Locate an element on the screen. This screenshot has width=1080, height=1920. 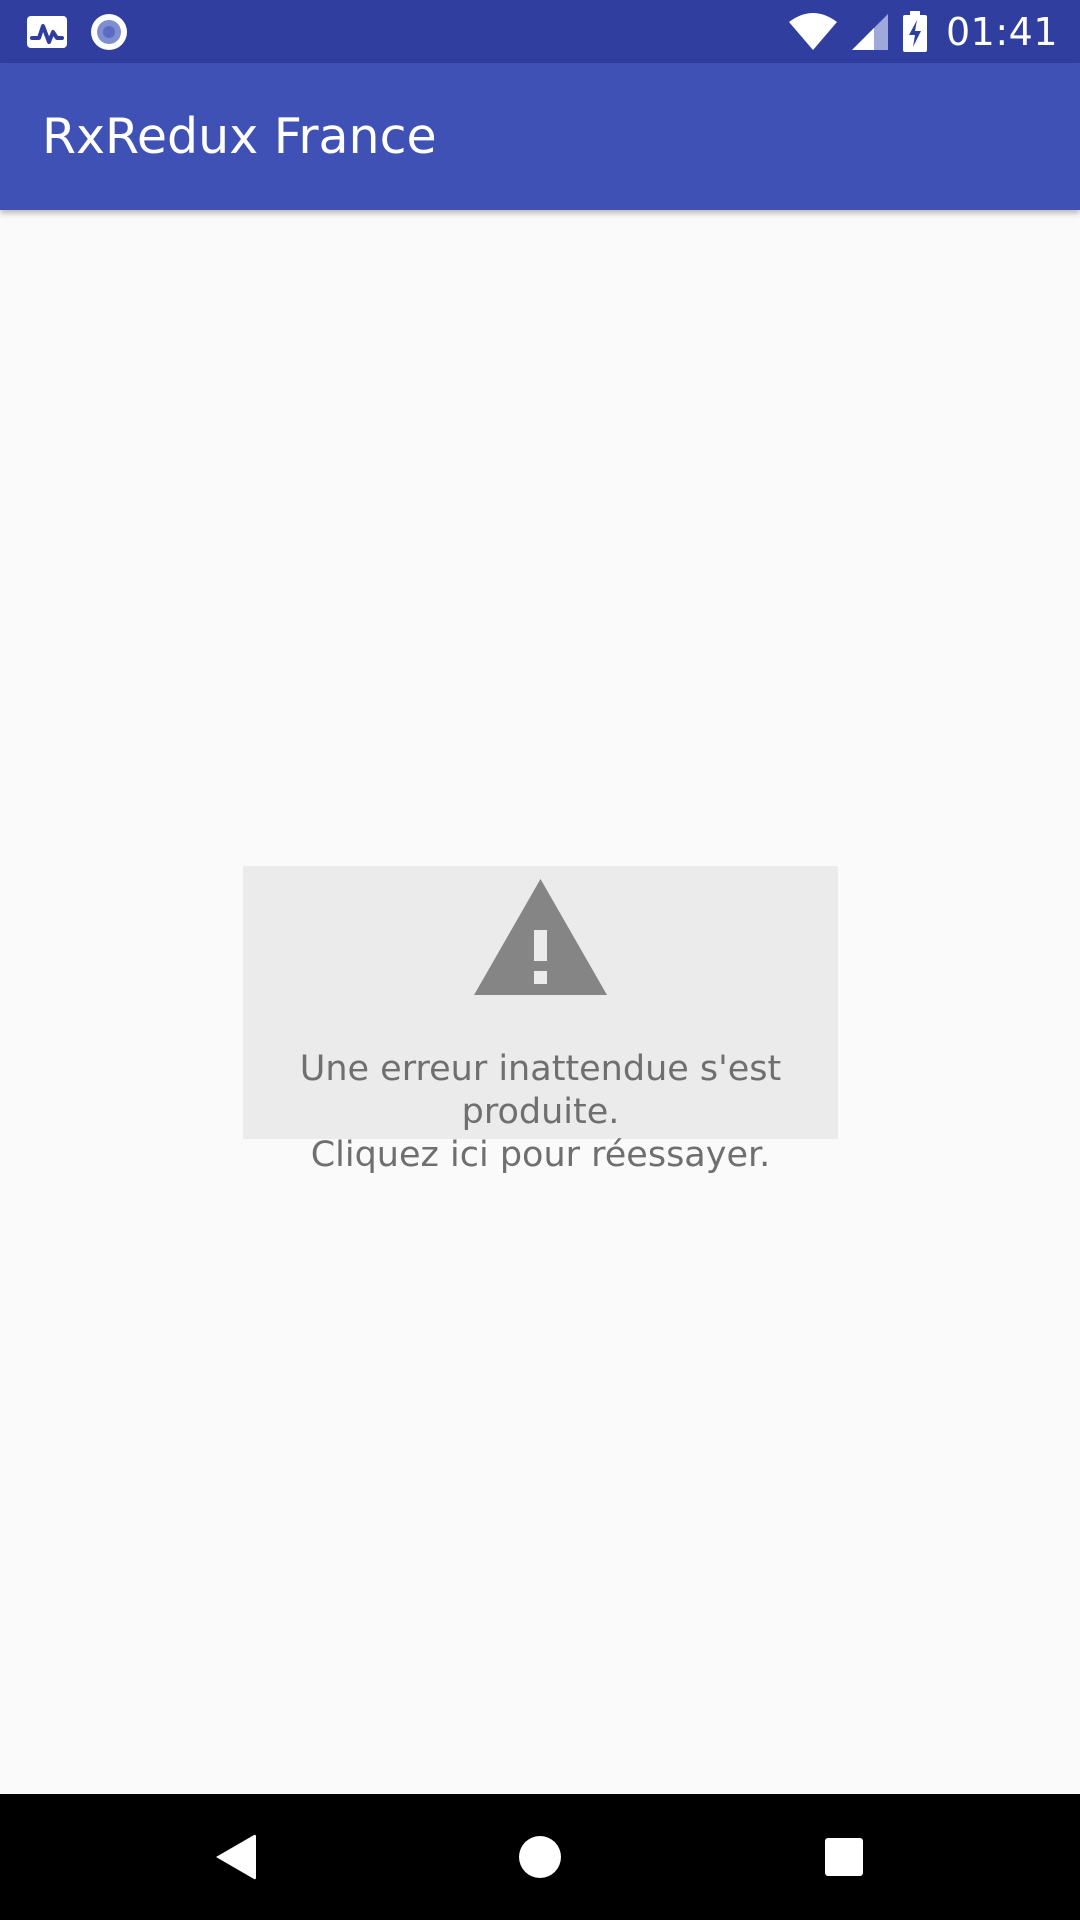
app-title: RxRedux France is located at coordinates (239, 136).